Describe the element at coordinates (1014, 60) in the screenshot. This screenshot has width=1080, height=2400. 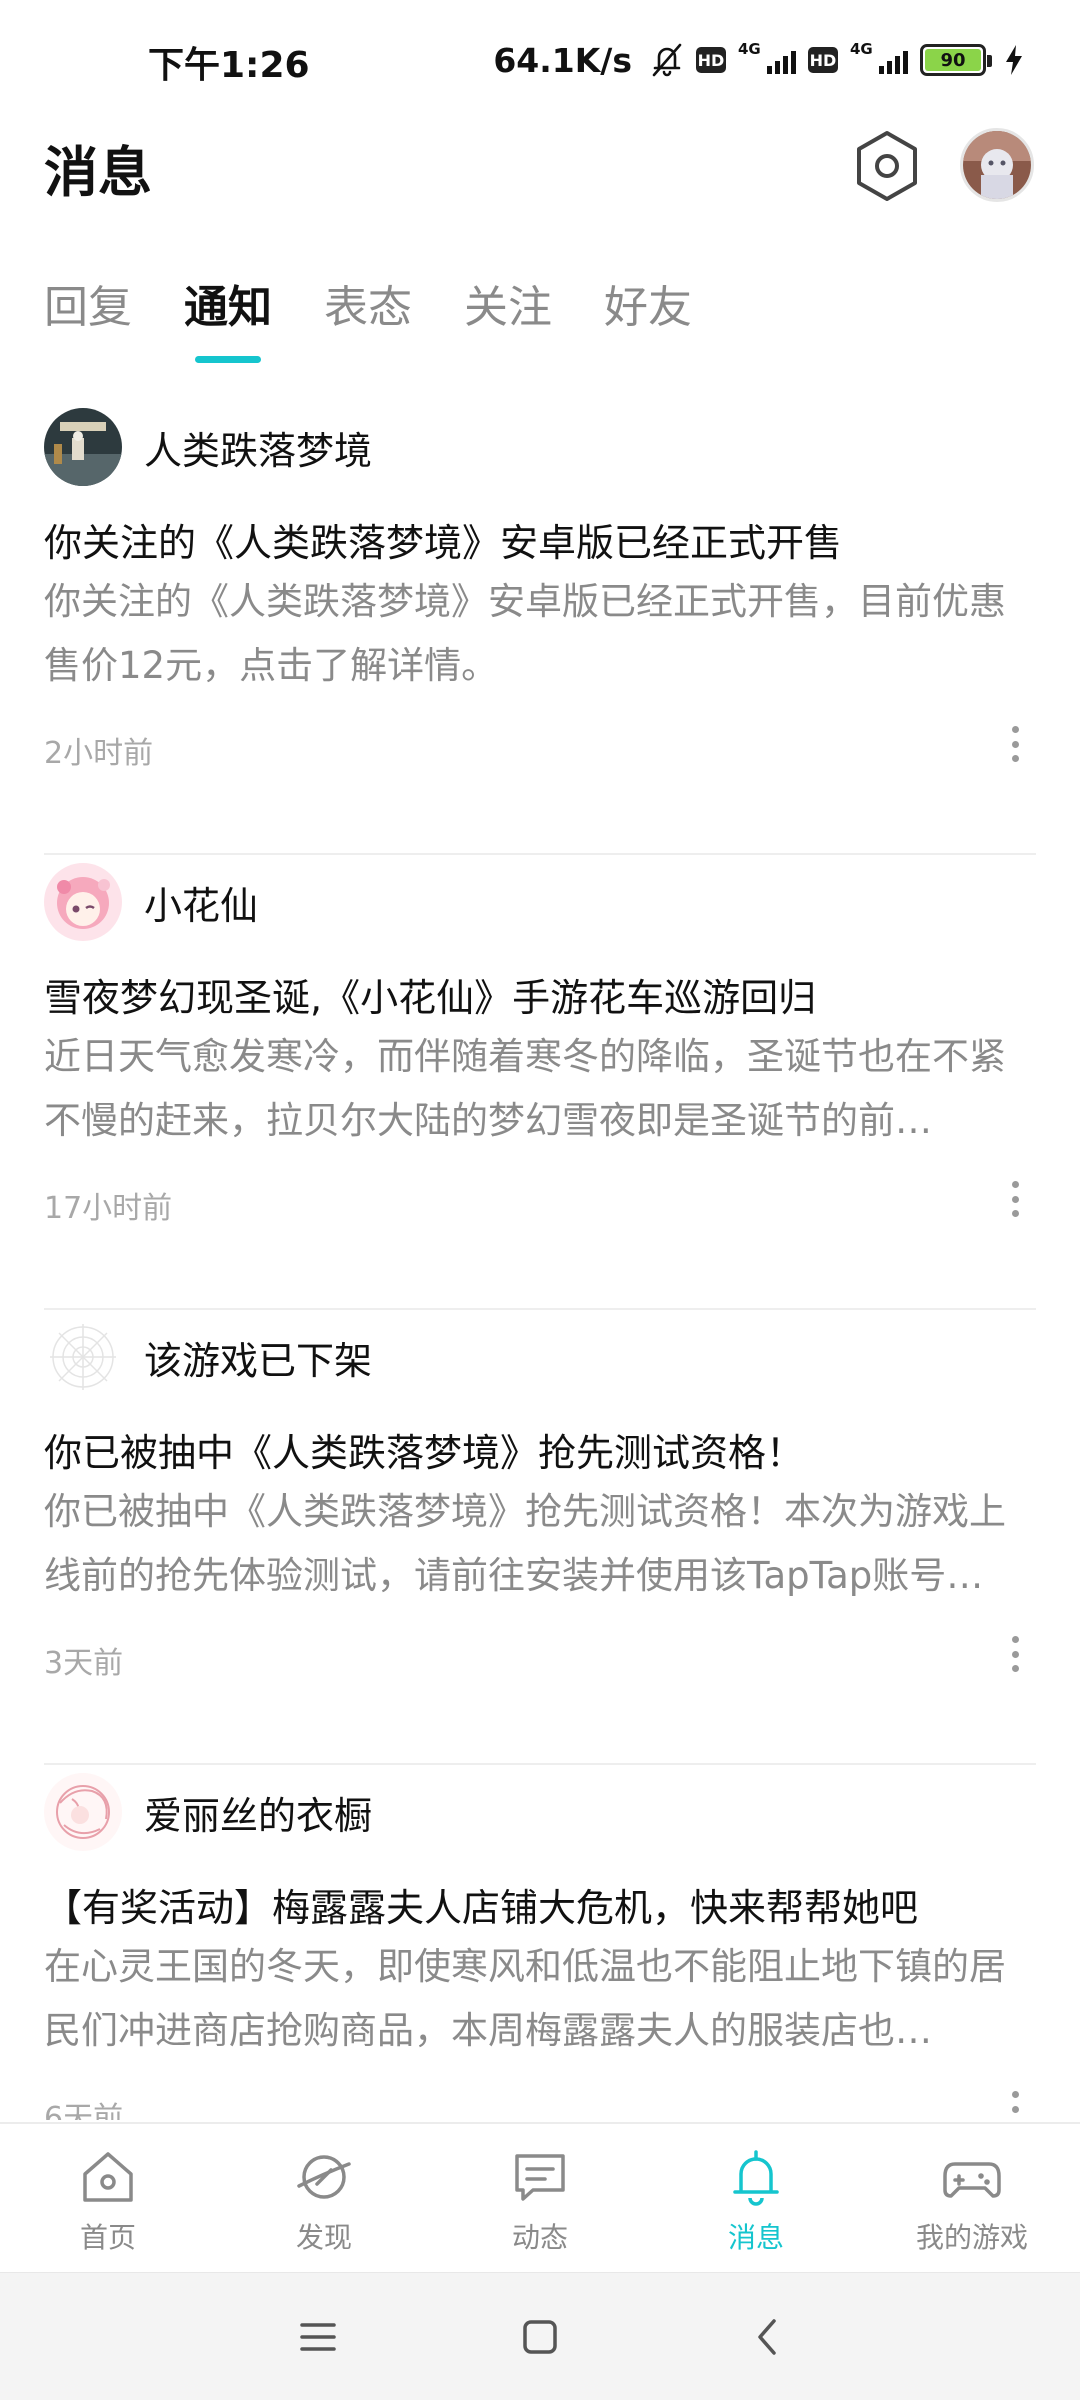
I see `charging-bolt-icon` at that location.